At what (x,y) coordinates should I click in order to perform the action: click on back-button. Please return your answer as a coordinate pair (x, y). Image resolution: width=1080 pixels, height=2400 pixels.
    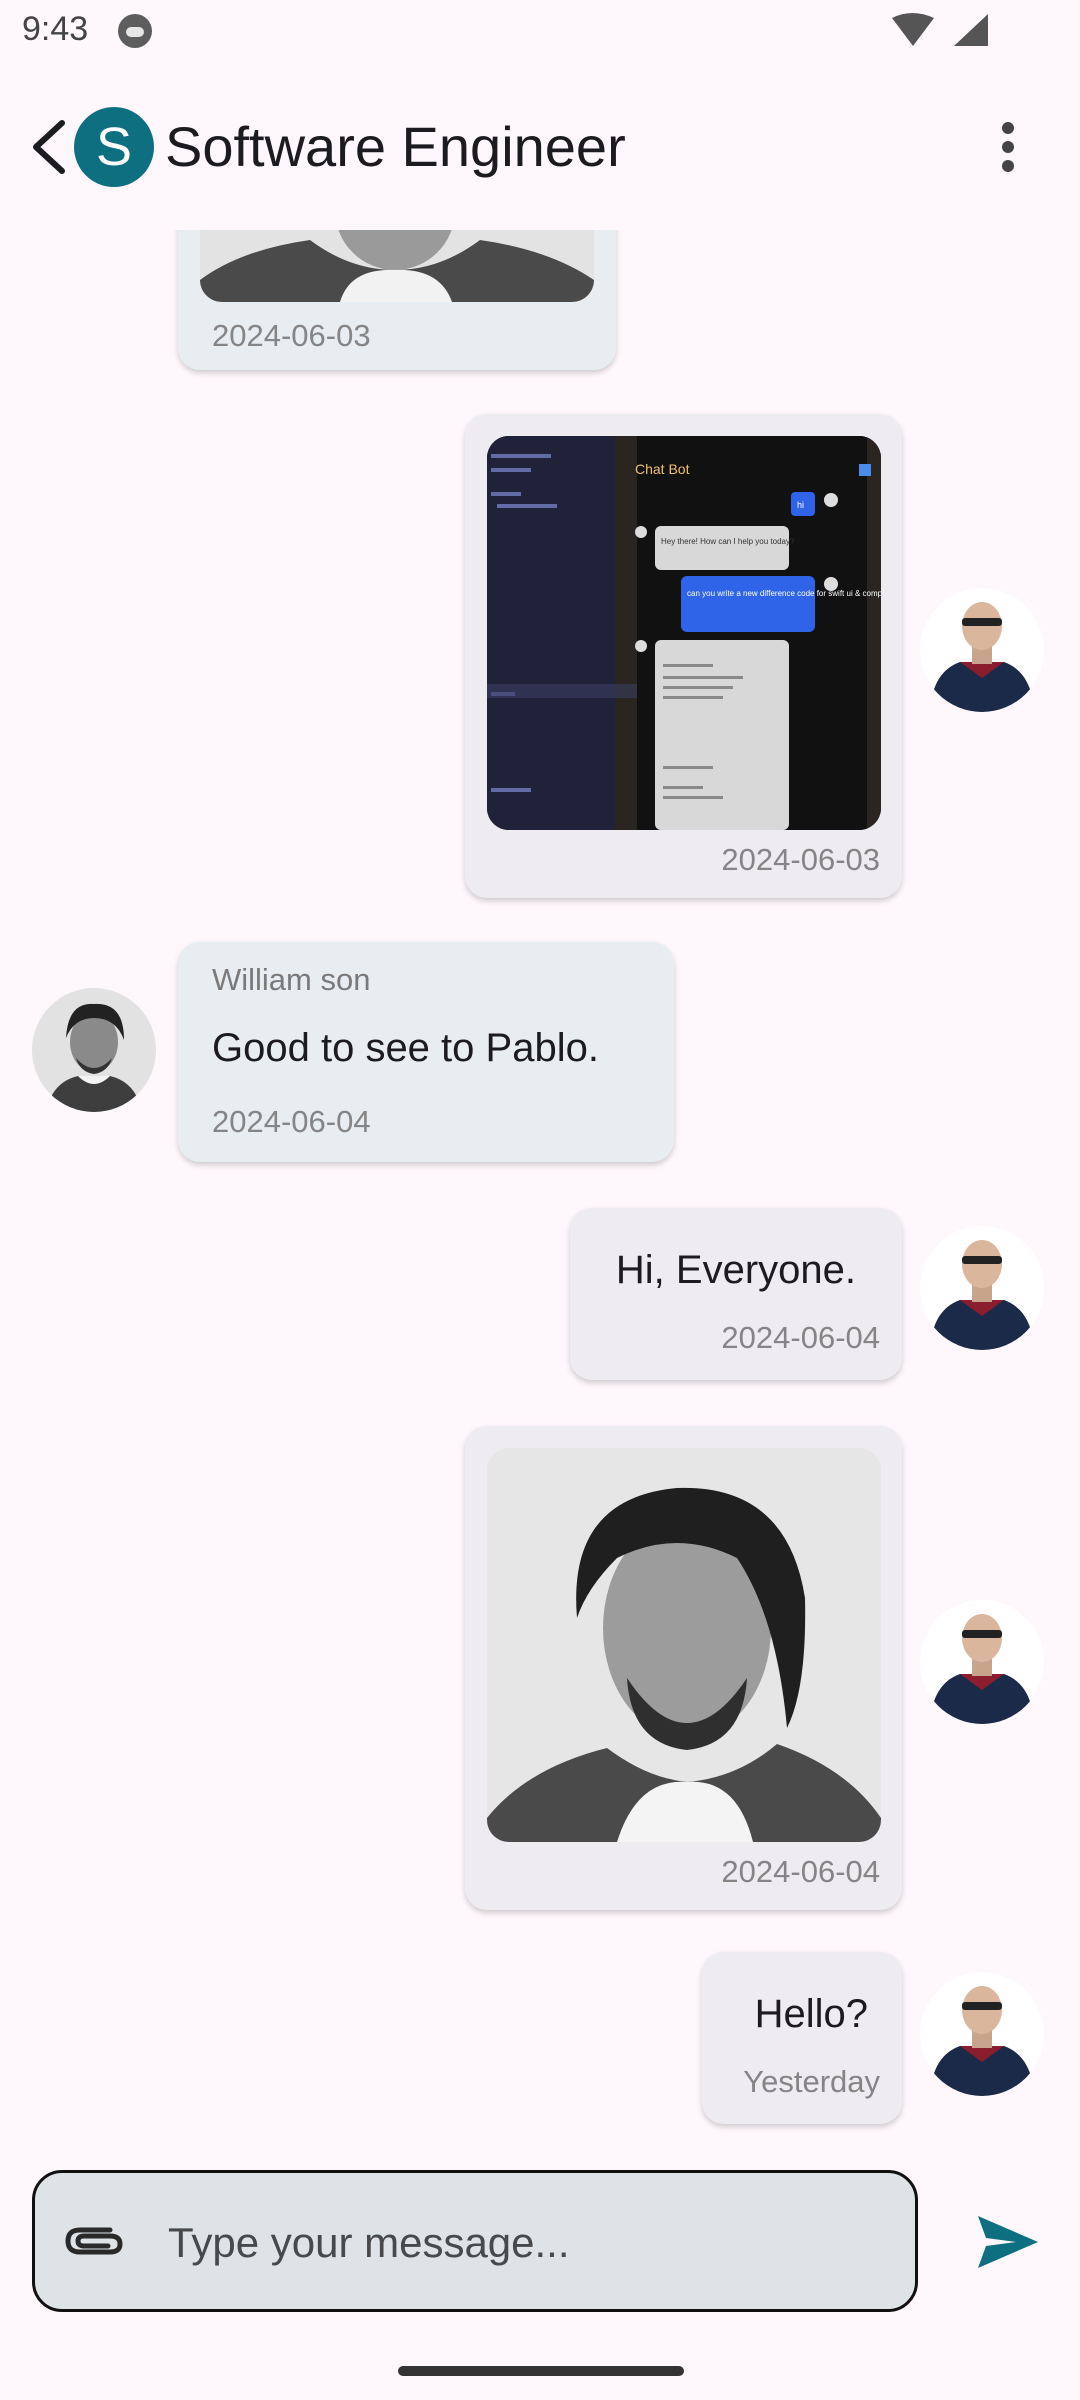
    Looking at the image, I should click on (48, 147).